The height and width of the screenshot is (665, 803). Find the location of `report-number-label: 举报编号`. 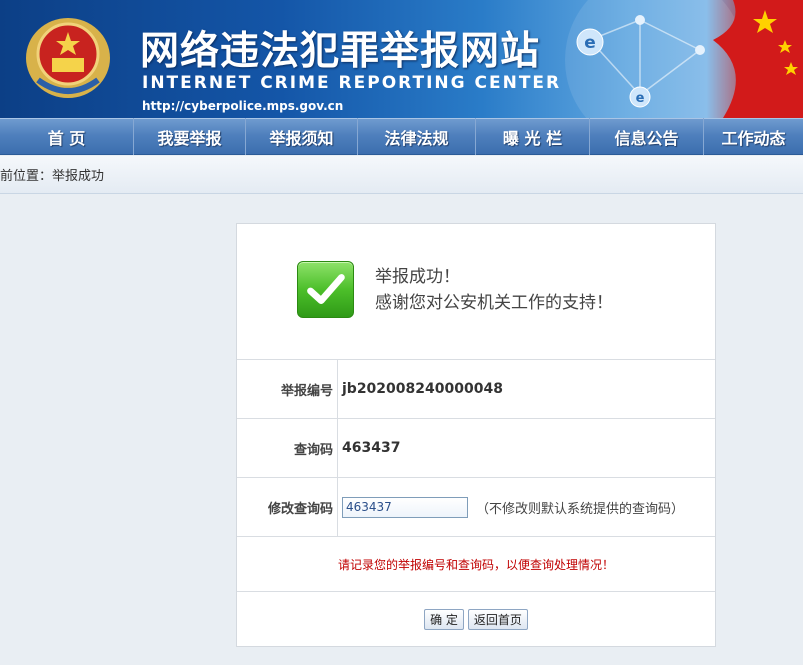

report-number-label: 举报编号 is located at coordinates (287, 389).